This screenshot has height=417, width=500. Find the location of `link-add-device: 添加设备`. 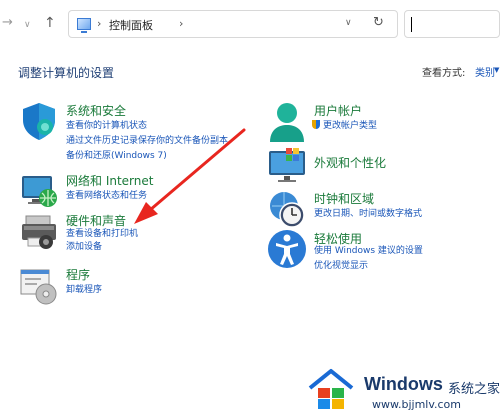

link-add-device: 添加设备 is located at coordinates (84, 247).